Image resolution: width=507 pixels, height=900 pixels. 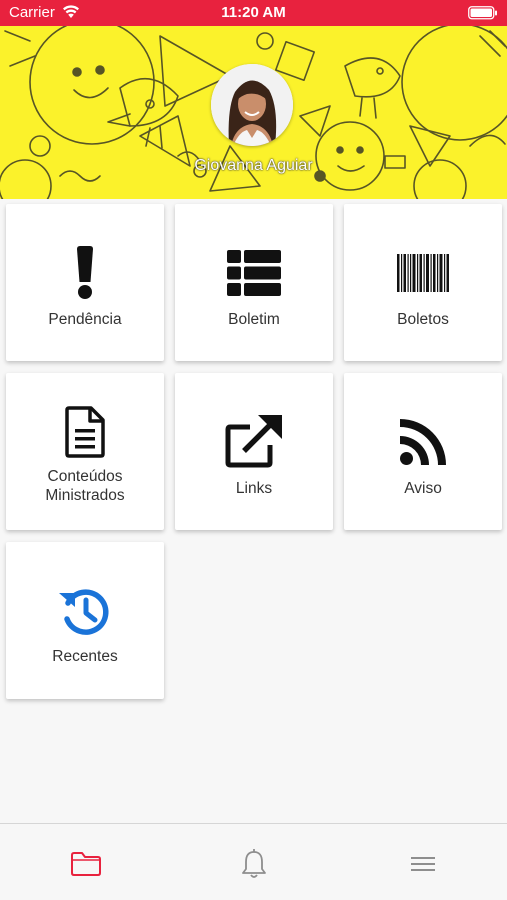 I want to click on menu-icon, so click(x=423, y=864).